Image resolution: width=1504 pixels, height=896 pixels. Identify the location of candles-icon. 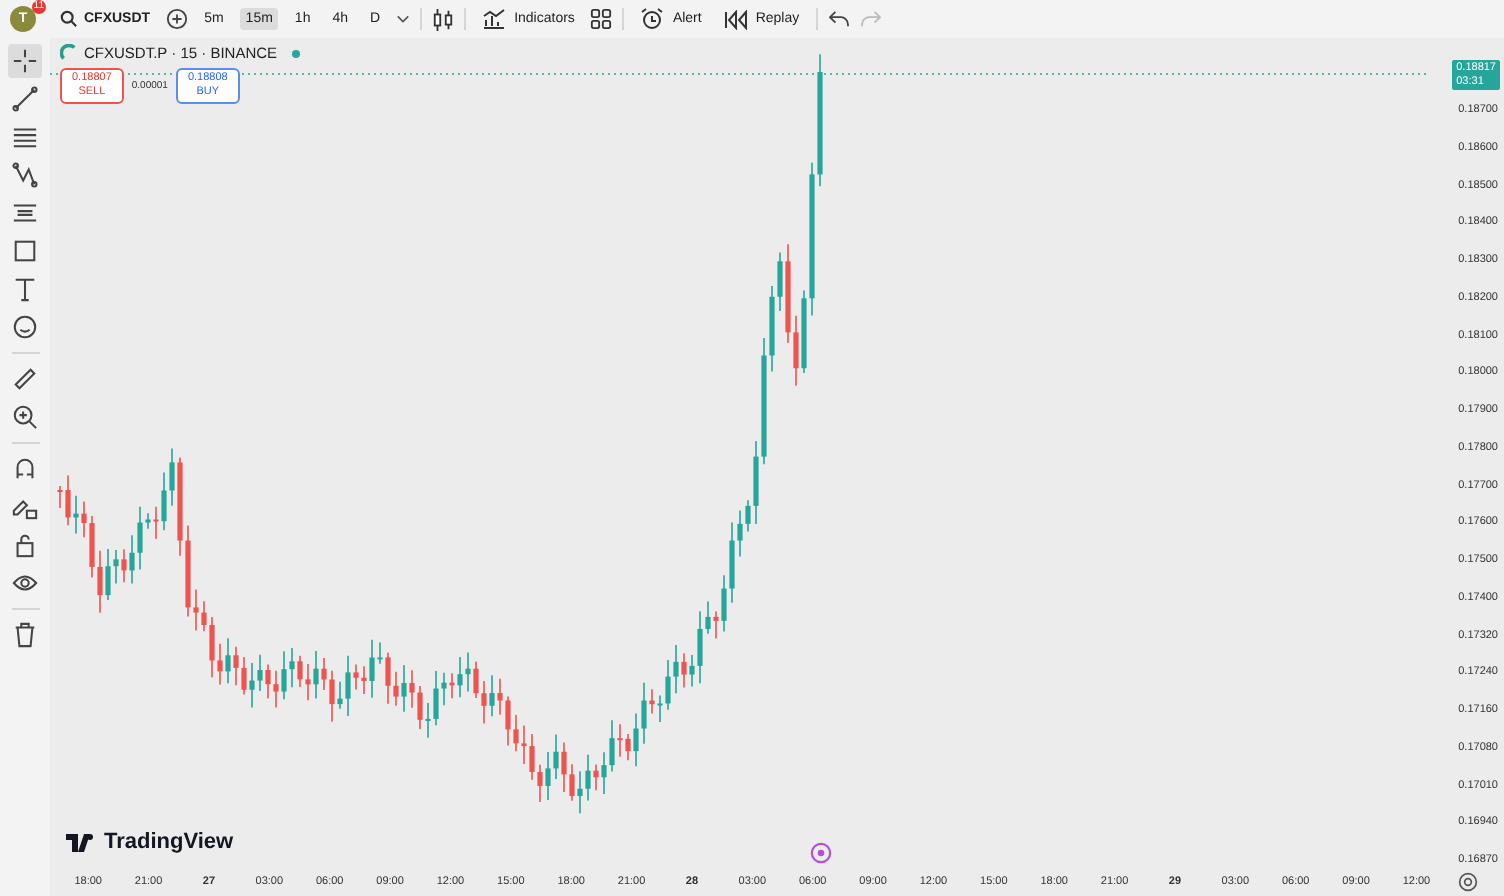
(443, 19).